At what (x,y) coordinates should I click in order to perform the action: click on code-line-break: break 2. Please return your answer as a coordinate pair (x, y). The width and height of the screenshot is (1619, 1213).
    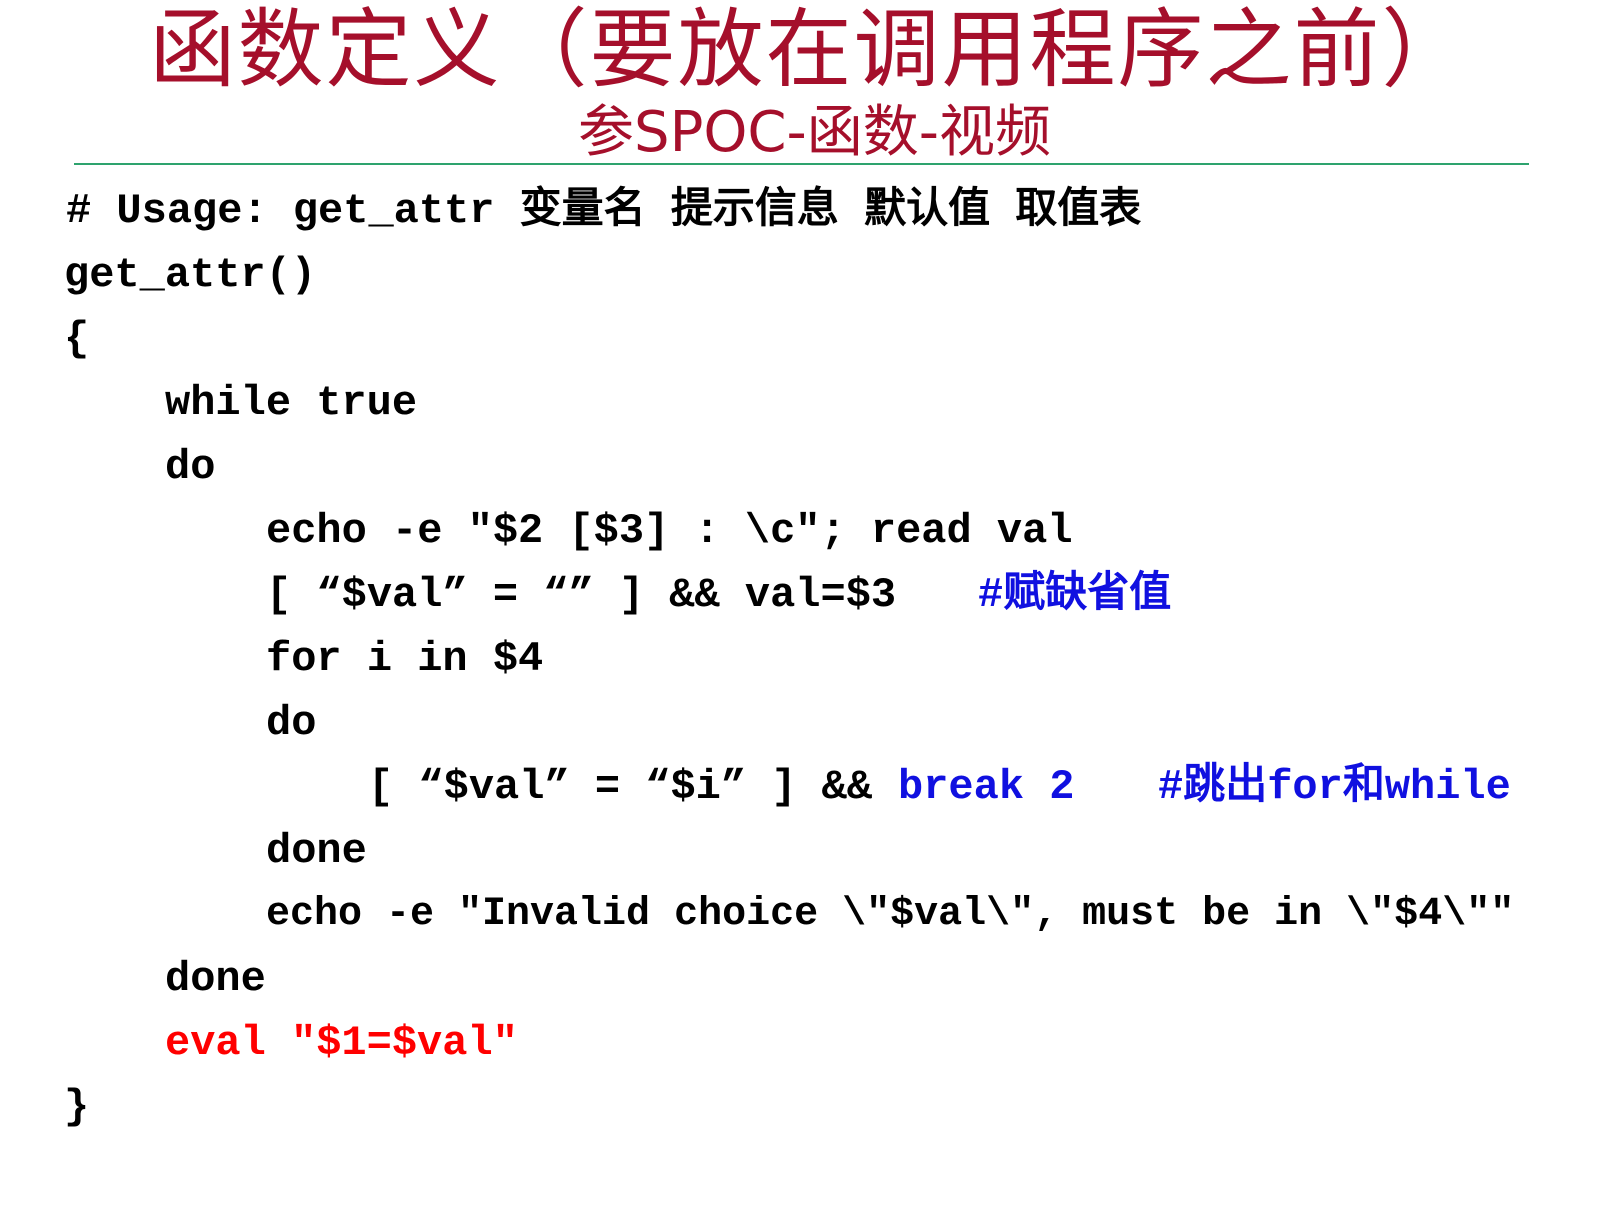
    Looking at the image, I should click on (986, 787).